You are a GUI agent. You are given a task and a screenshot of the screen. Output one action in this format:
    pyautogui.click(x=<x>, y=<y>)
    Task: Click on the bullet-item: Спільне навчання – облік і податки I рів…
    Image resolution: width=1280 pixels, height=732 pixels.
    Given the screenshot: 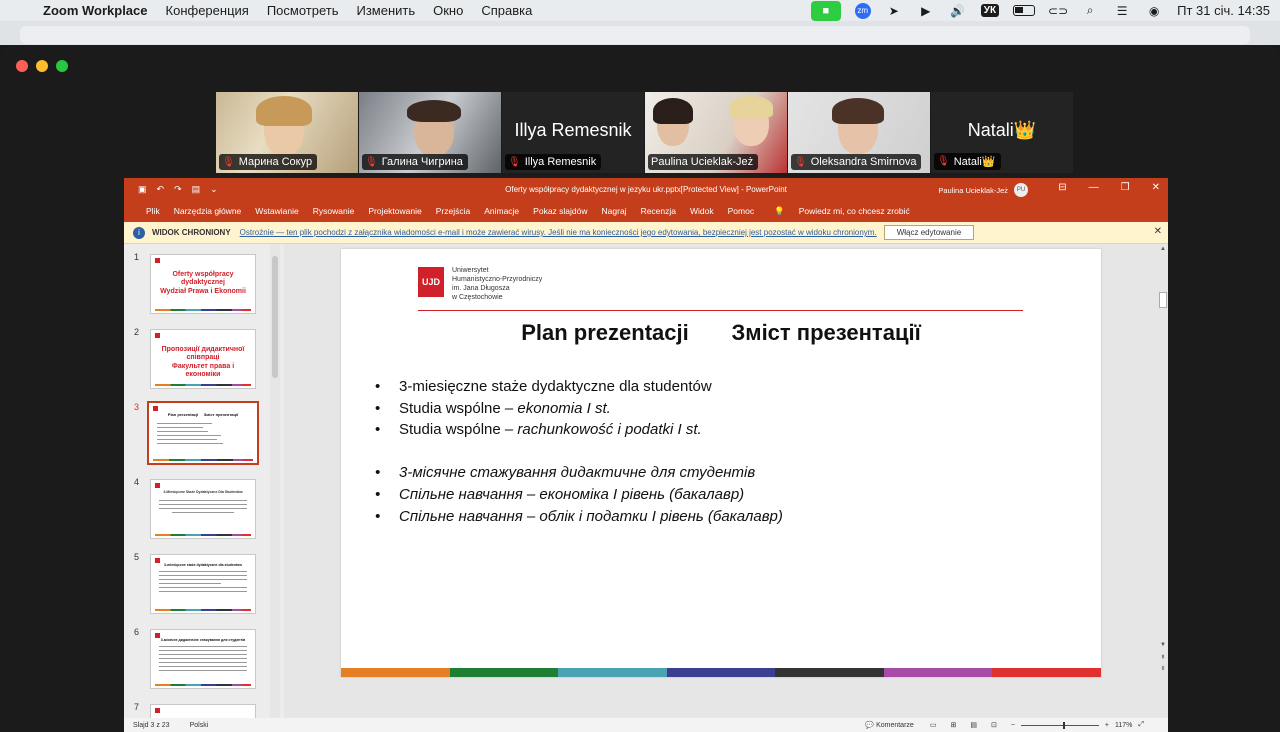 What is the action you would take?
    pyautogui.click(x=579, y=517)
    